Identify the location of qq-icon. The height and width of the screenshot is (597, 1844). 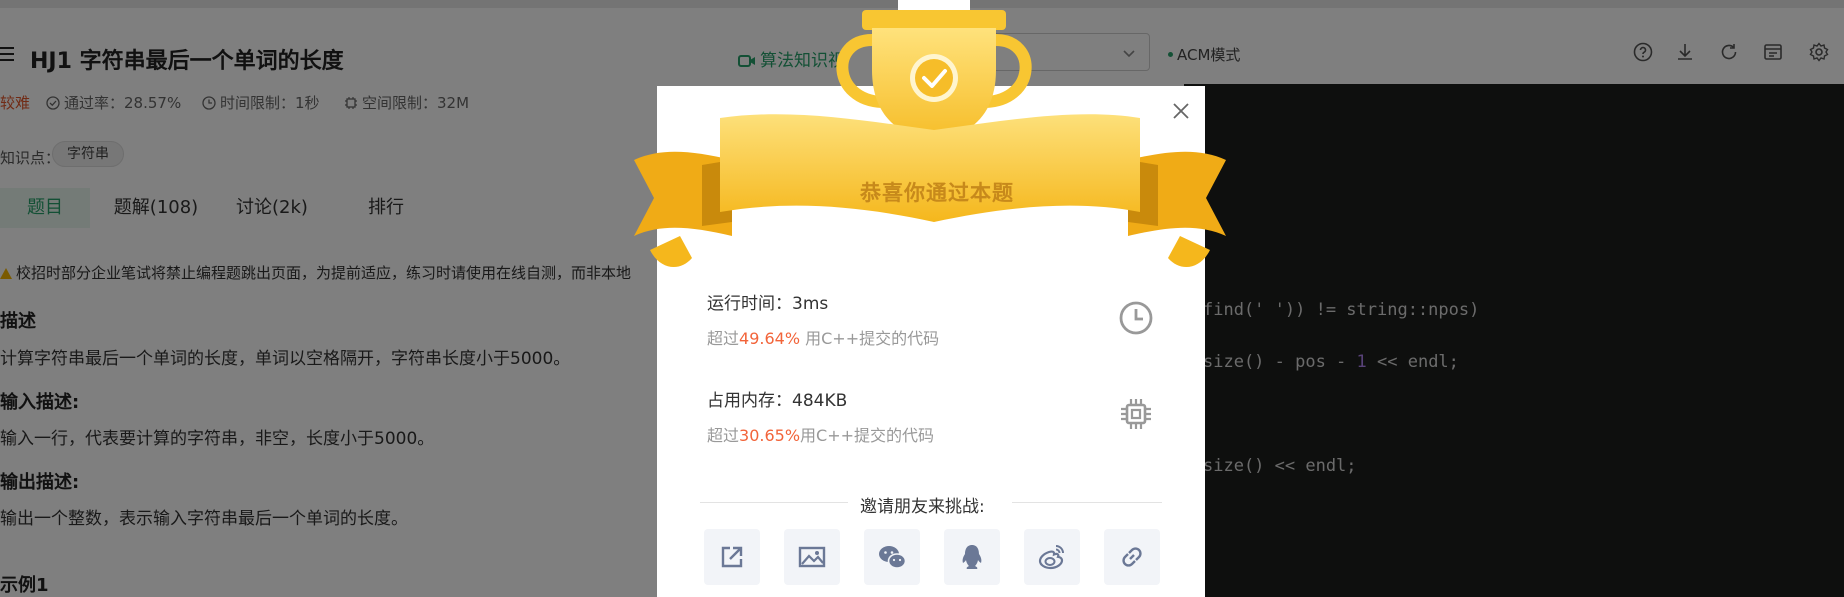
(972, 557).